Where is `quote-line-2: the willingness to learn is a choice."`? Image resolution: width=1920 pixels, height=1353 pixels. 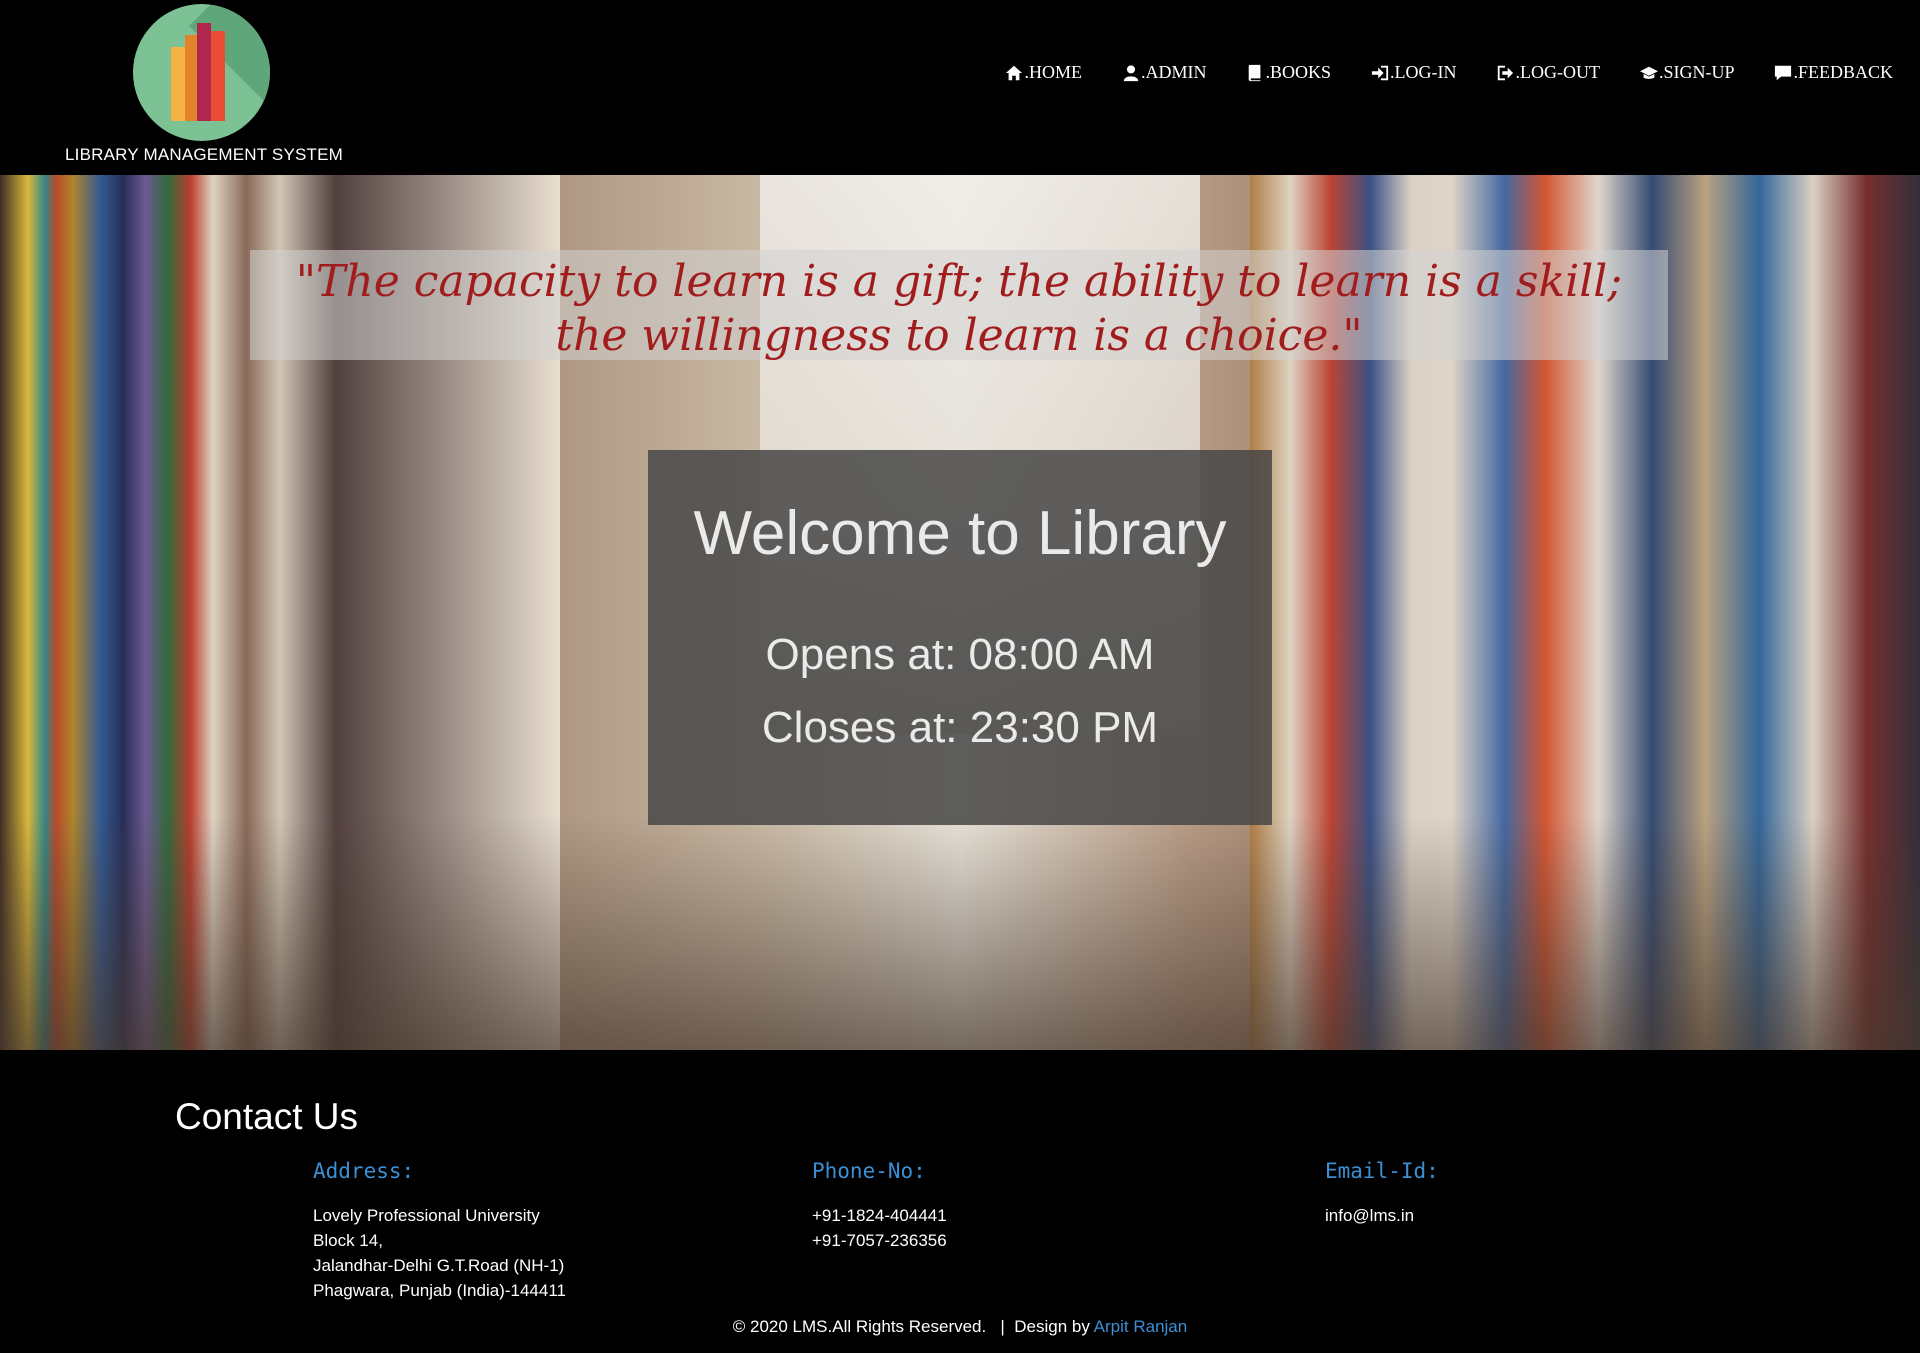
quote-line-2: the willingness to learn is a choice." is located at coordinates (959, 335).